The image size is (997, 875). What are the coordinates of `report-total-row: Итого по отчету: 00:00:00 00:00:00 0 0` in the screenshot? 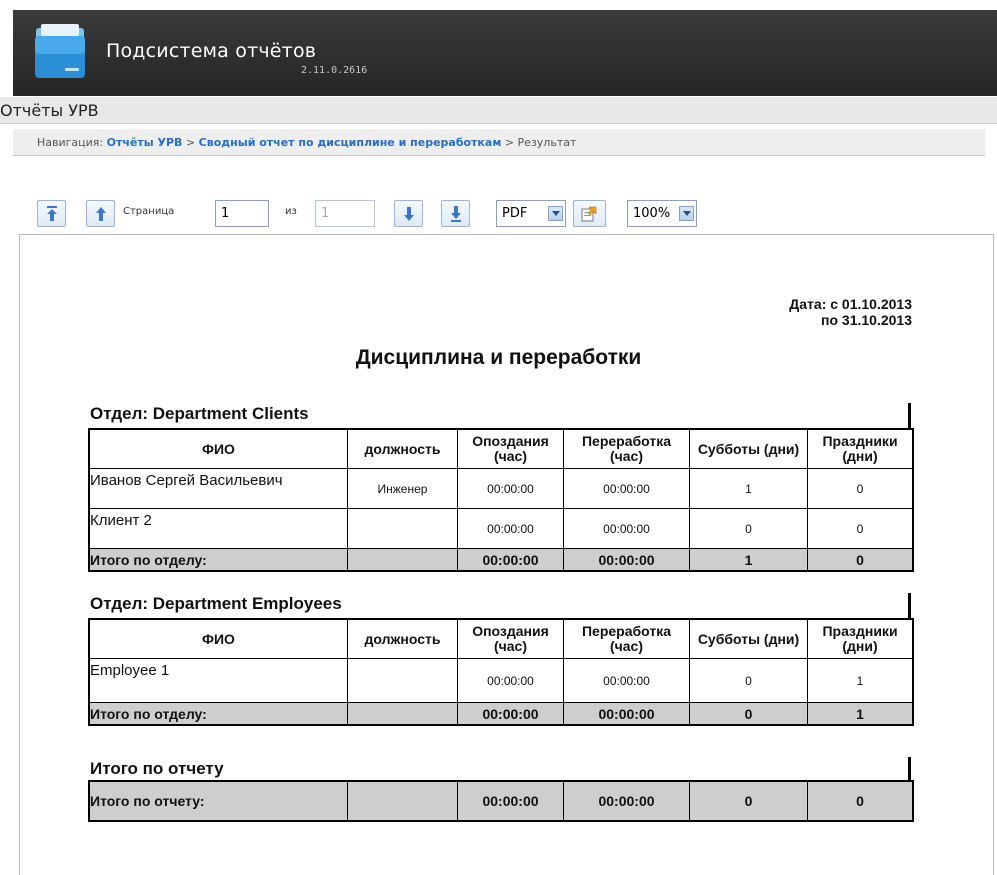 It's located at (501, 801).